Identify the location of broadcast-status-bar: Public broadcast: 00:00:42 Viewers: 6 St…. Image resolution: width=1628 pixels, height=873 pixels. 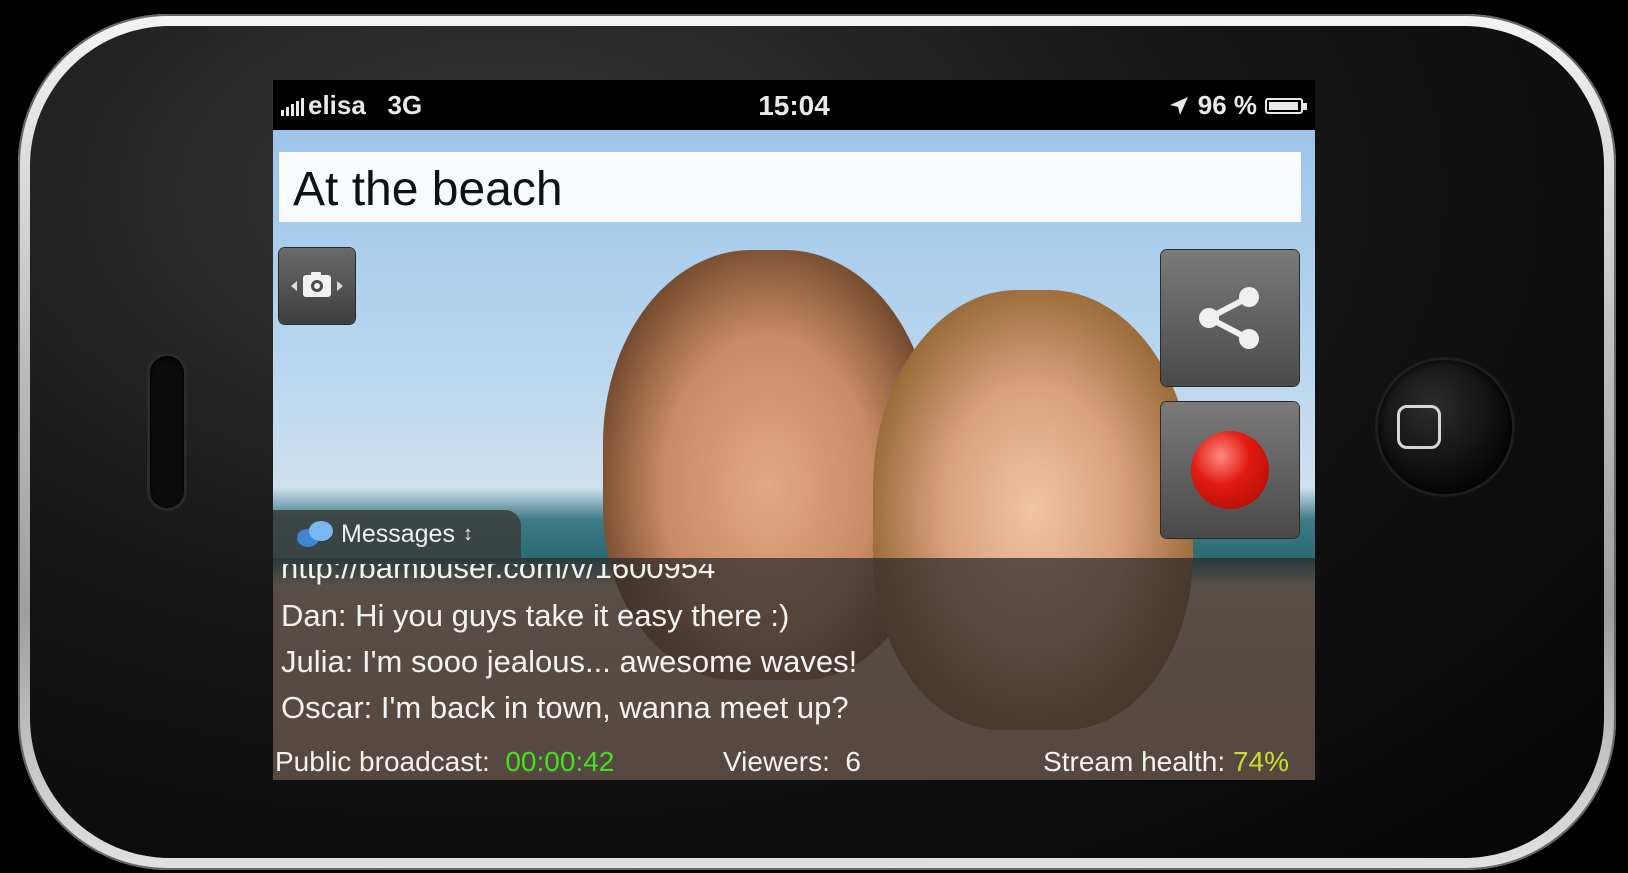
(794, 763).